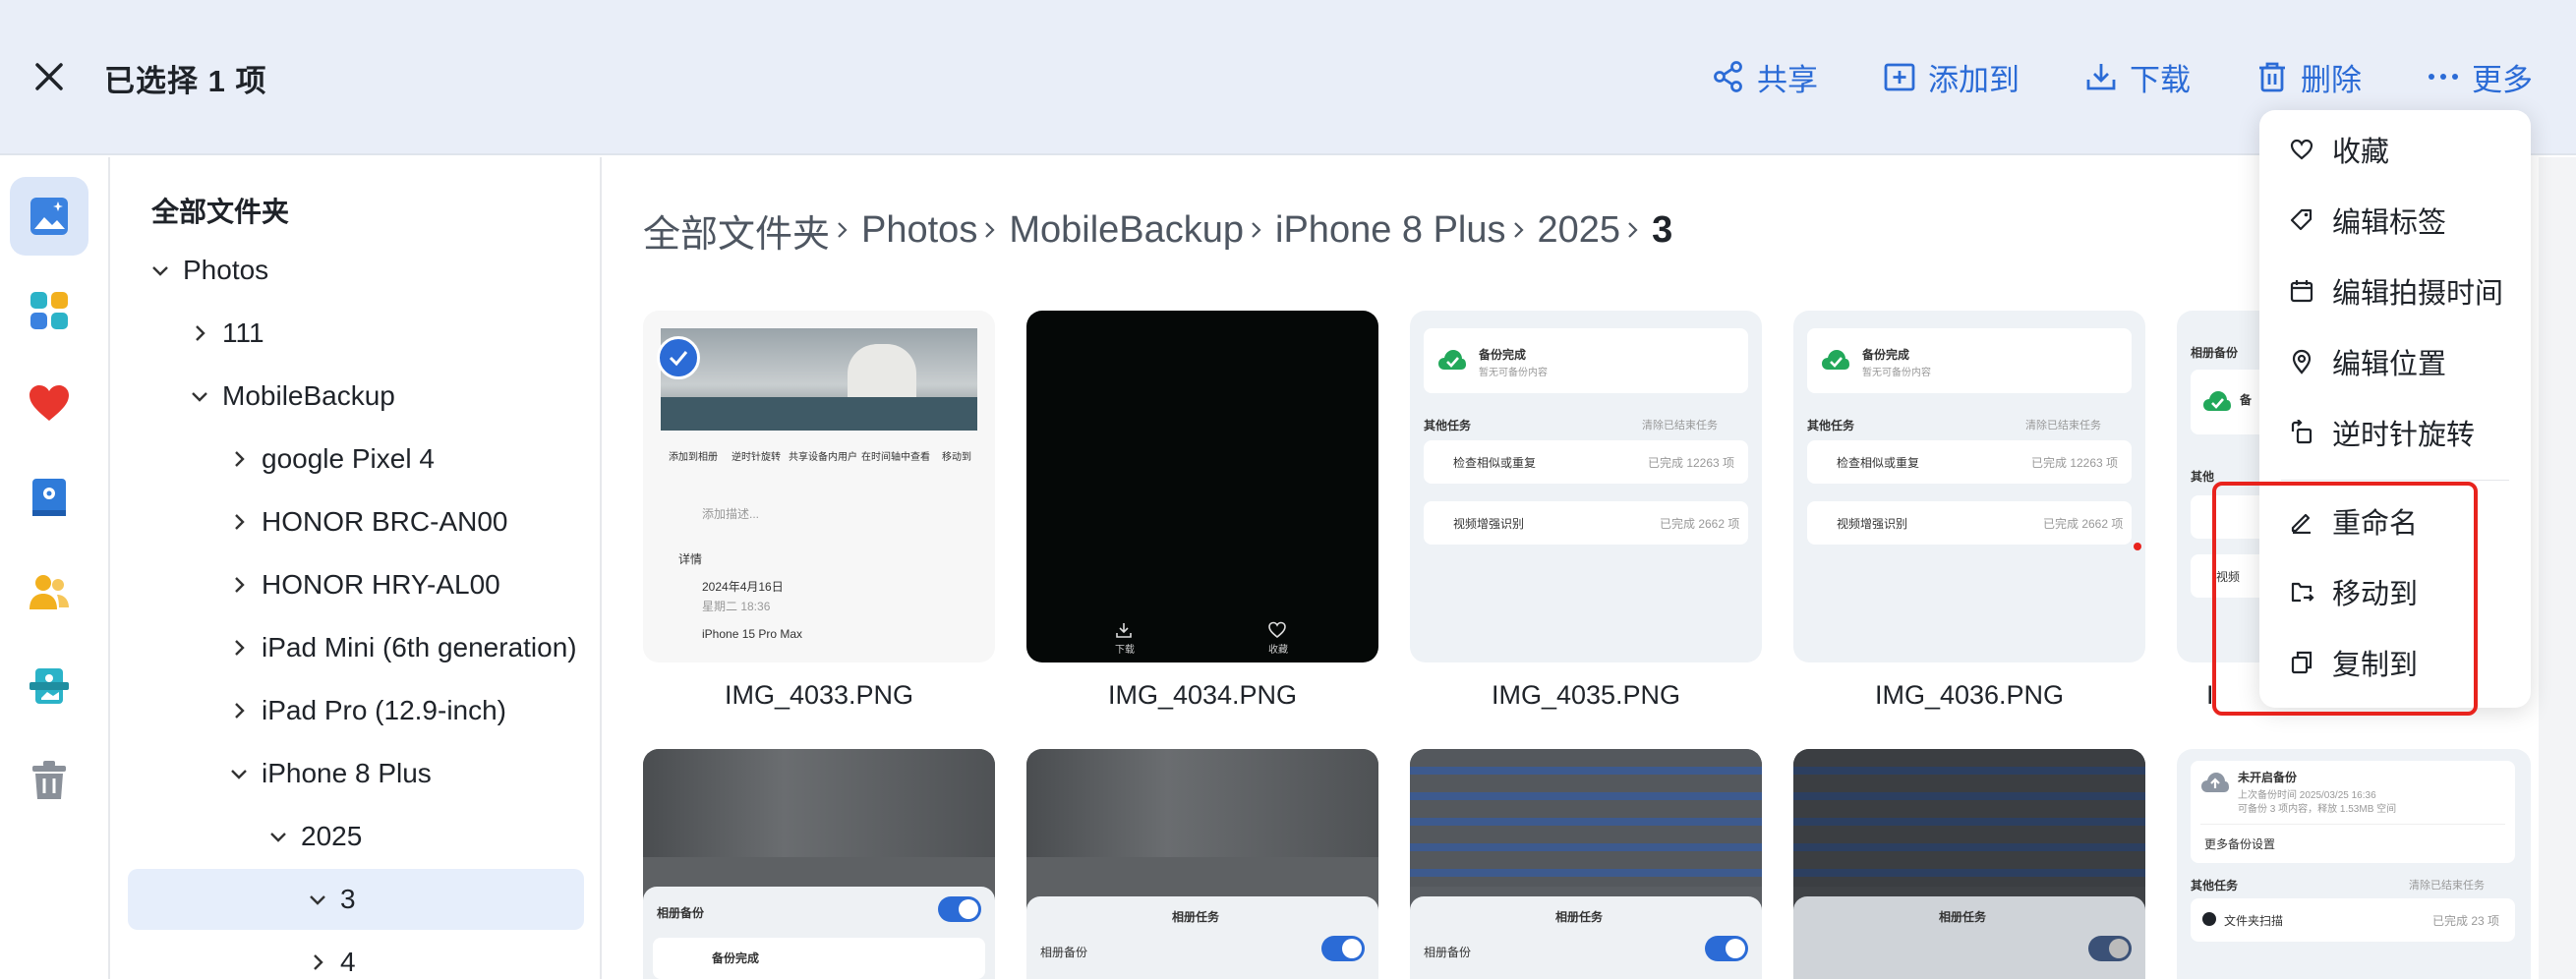  I want to click on tree-item-111: 111, so click(223, 333).